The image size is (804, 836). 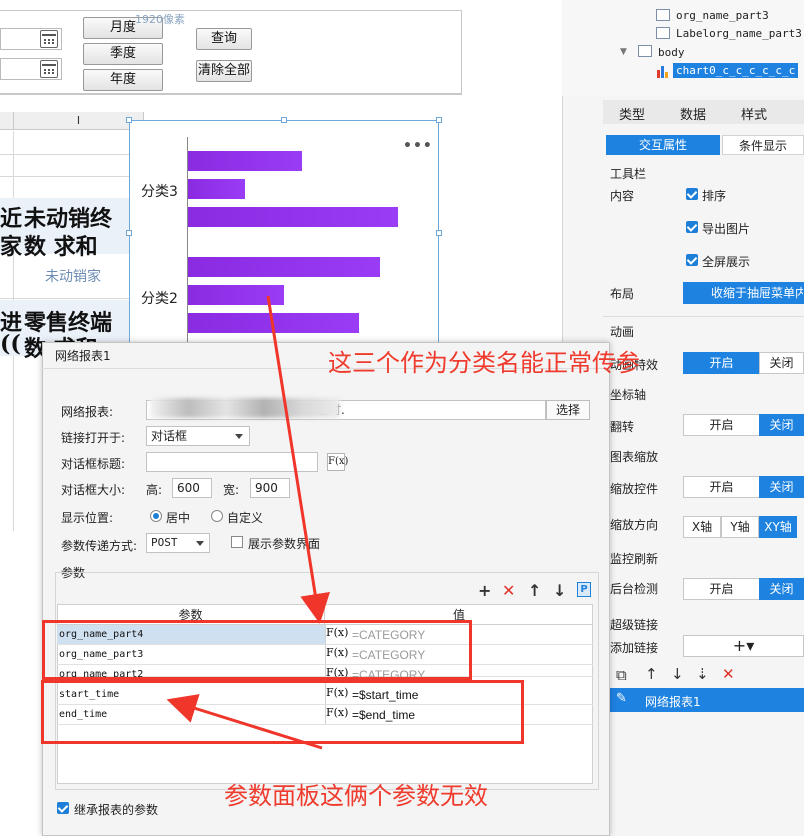 What do you see at coordinates (244, 722) in the screenshot?
I see `arrow-to-time-params` at bounding box center [244, 722].